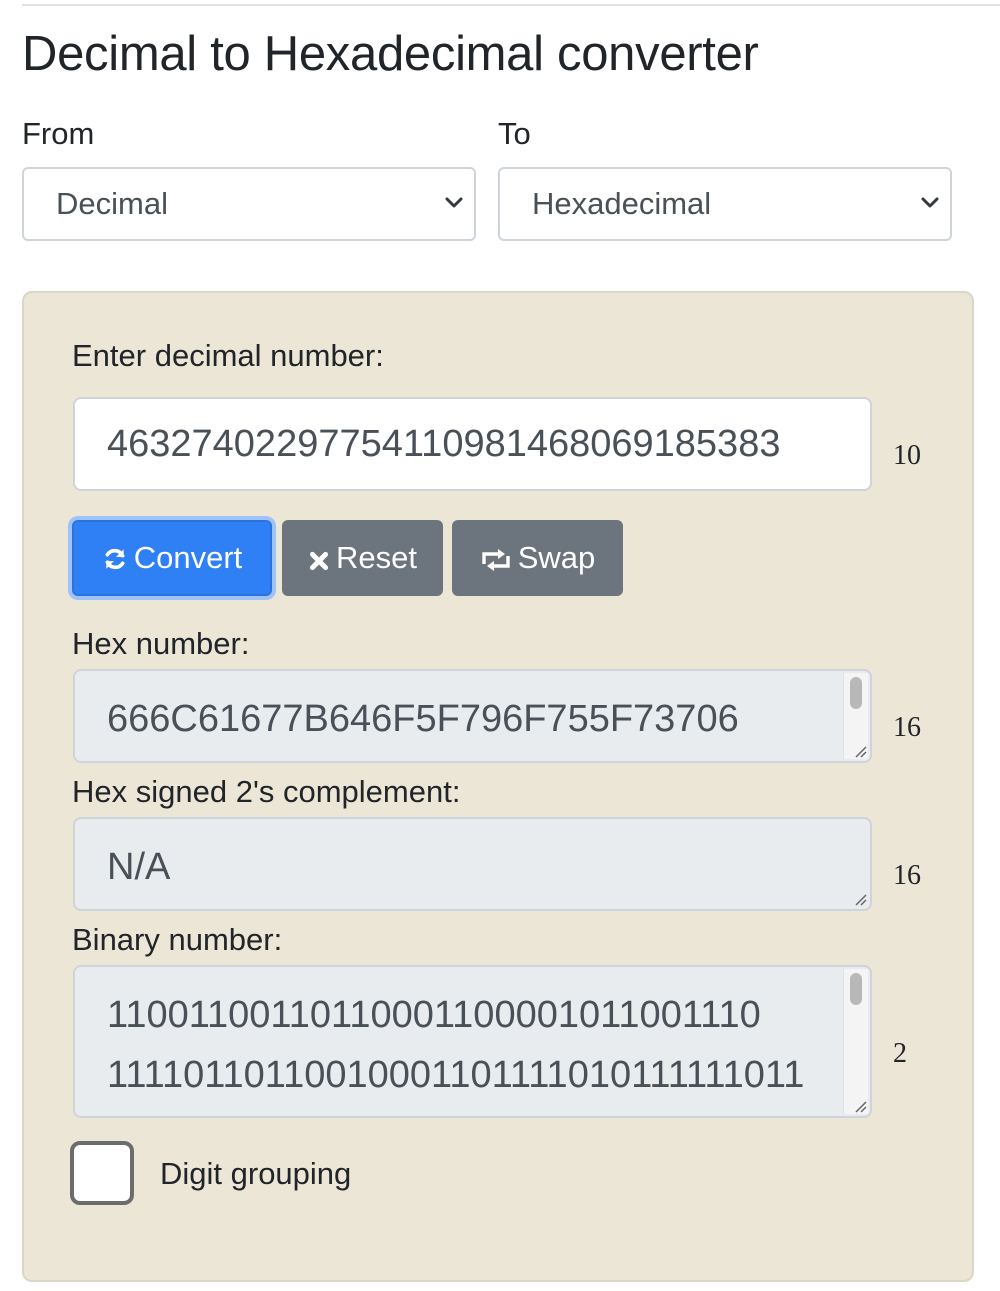 The image size is (1000, 1291). I want to click on swap-icon, so click(496, 560).